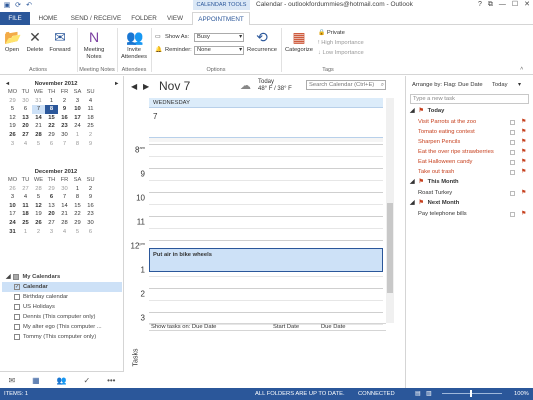  I want to click on restore-ribbon-button: ⧉, so click(490, 5).